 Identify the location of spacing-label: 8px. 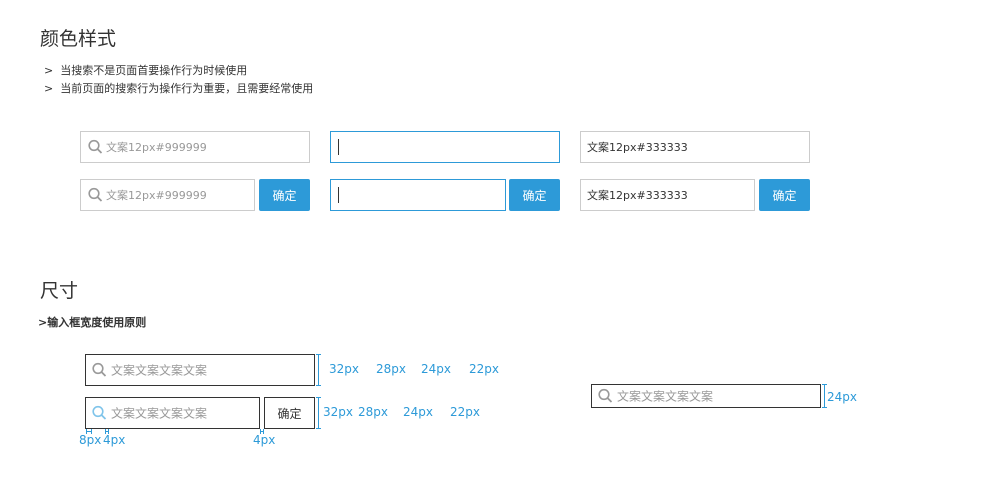
(90, 440).